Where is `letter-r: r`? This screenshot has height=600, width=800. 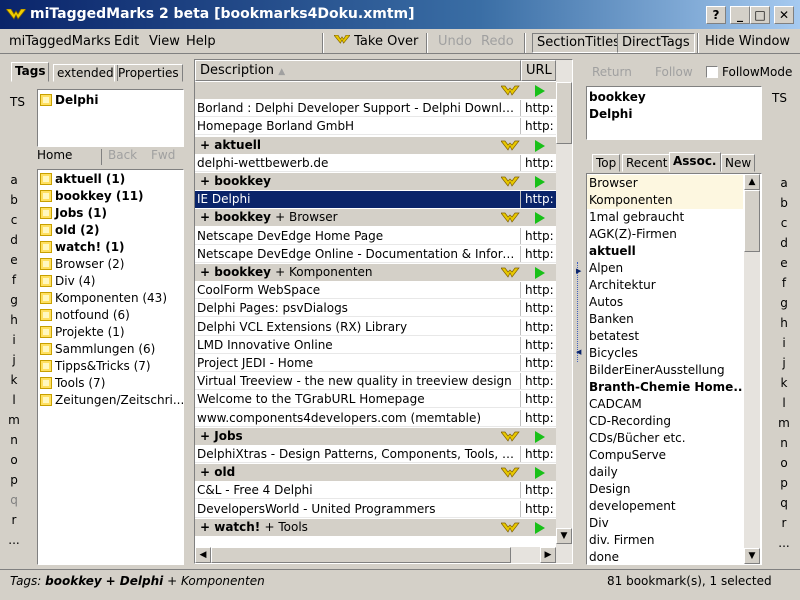
letter-r: r is located at coordinates (784, 523).